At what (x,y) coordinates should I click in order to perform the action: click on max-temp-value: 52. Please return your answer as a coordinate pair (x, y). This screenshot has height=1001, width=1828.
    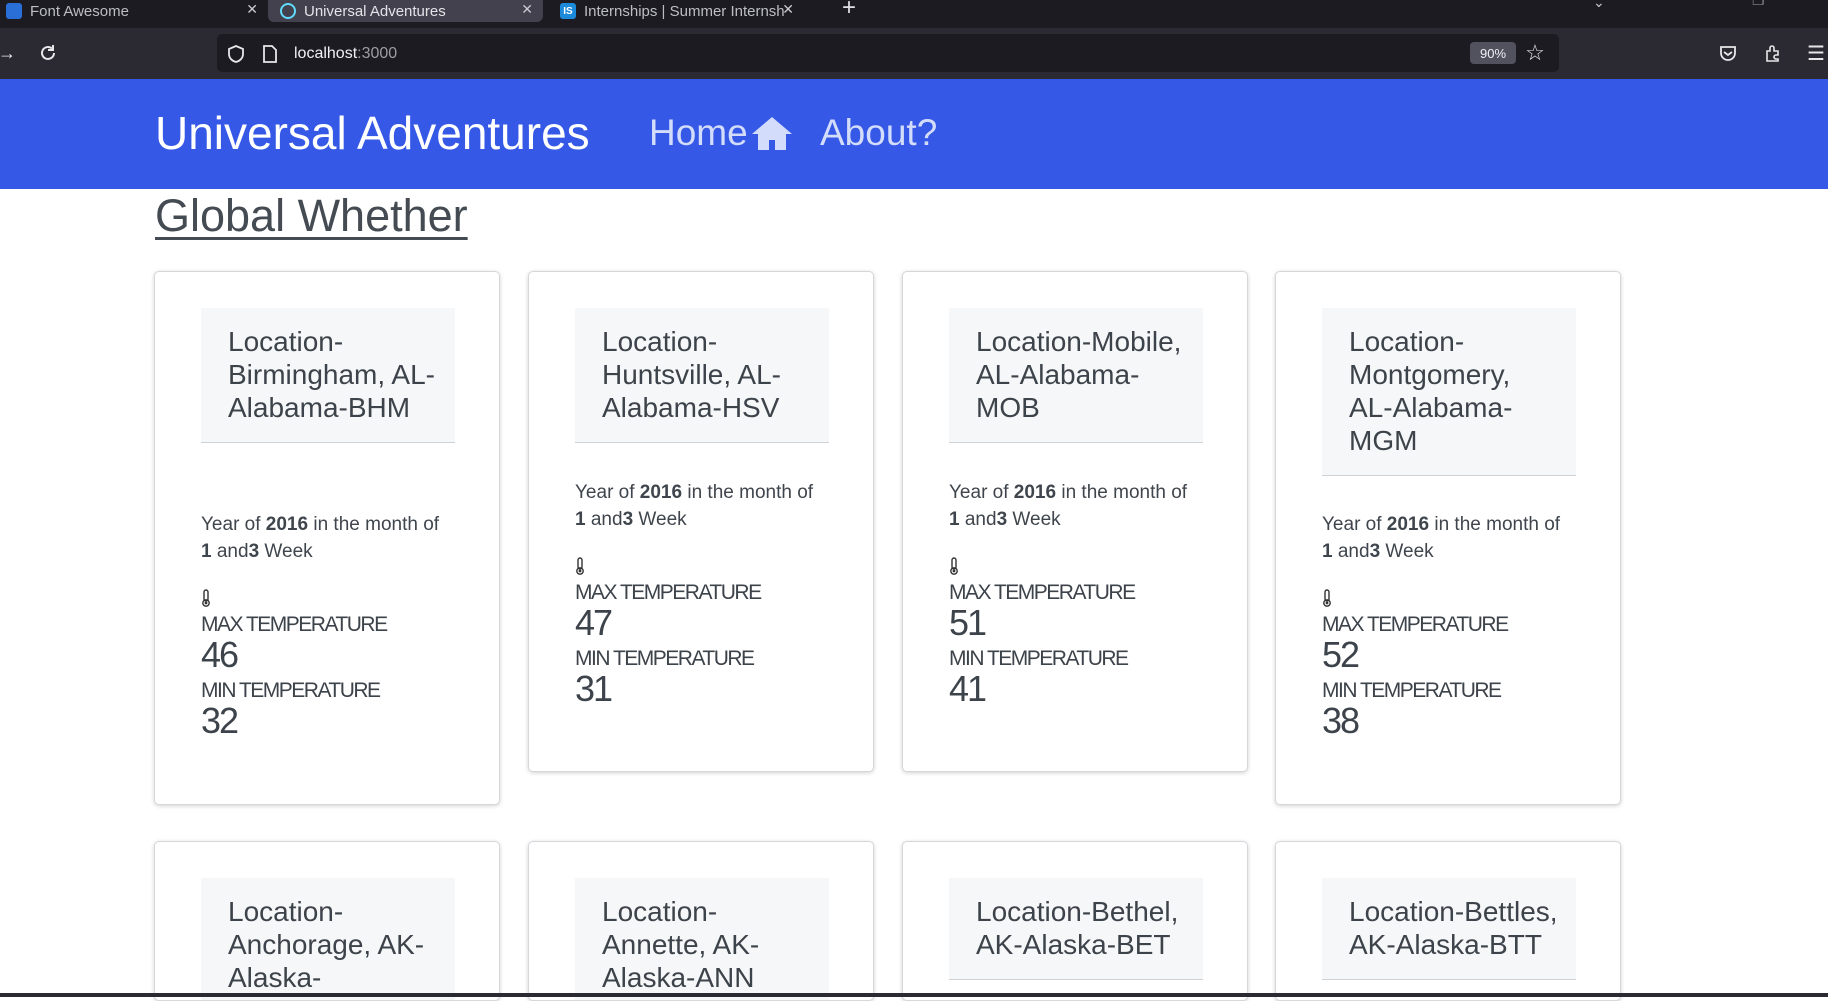
    Looking at the image, I should click on (1341, 654).